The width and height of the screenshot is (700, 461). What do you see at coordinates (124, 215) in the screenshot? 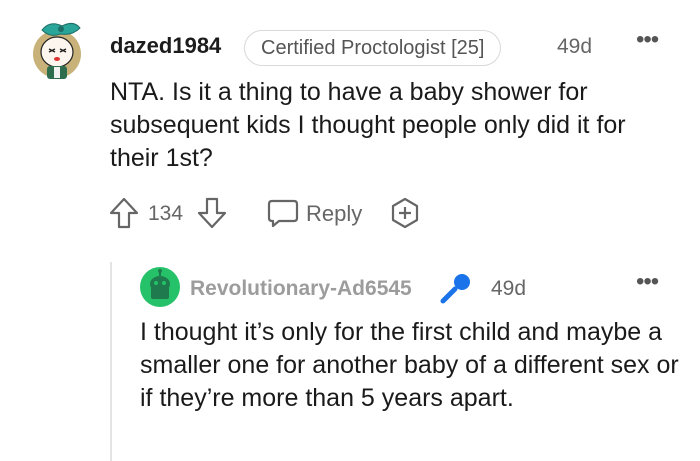
I see `upvote-arrow-icon` at bounding box center [124, 215].